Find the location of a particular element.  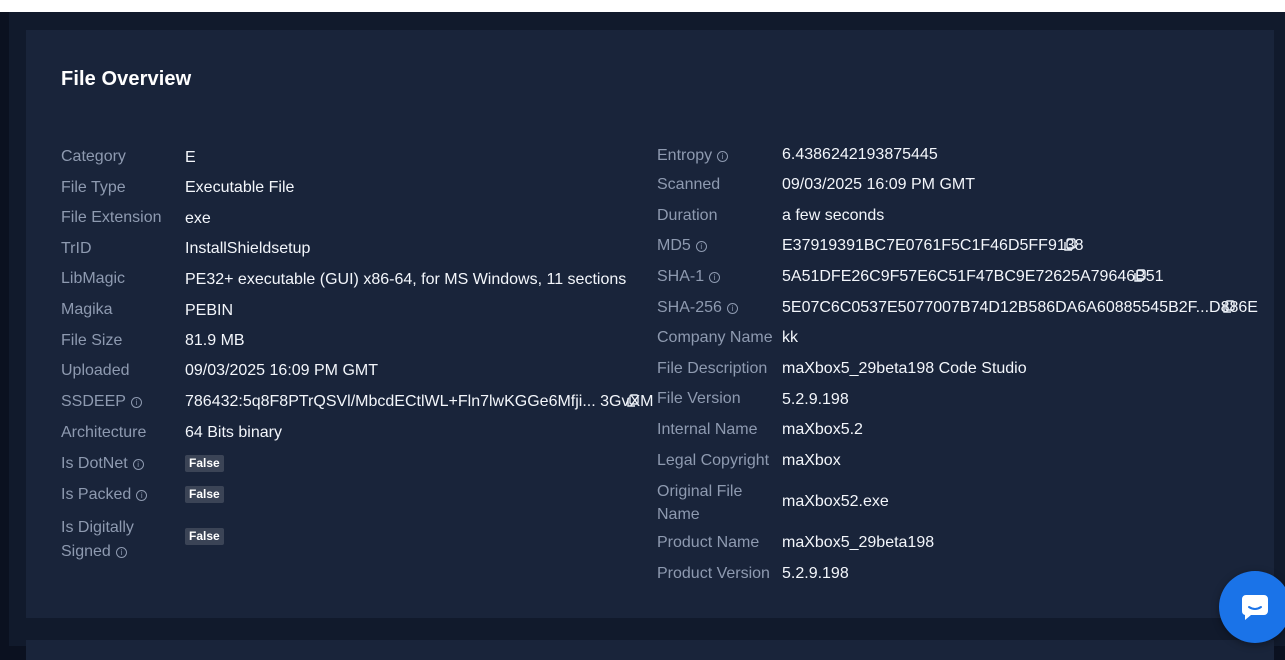

legal-copyright-value: maXbox is located at coordinates (811, 460).